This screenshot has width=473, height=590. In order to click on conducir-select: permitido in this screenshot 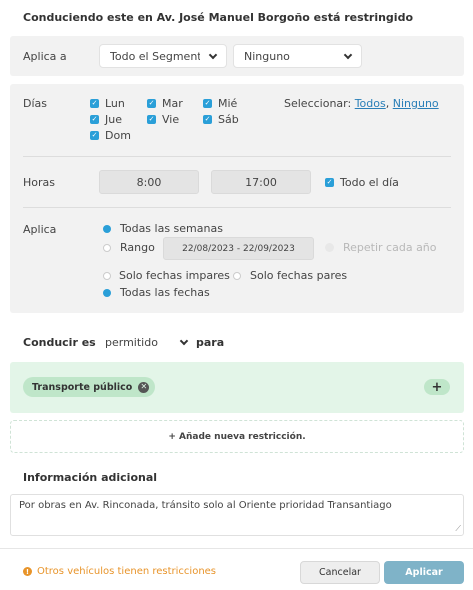, I will do `click(147, 342)`.